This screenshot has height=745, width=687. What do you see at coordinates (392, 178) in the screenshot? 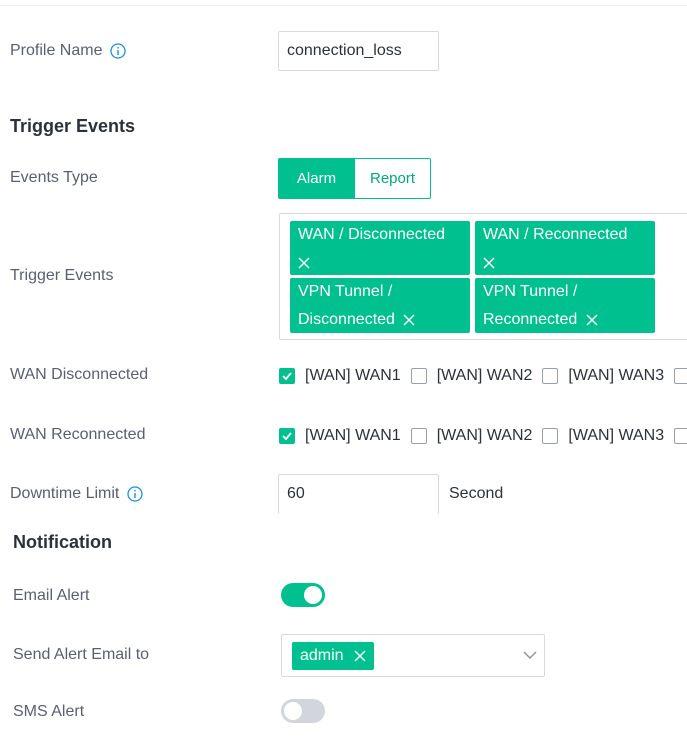
I see `events-type-report-button: Report` at bounding box center [392, 178].